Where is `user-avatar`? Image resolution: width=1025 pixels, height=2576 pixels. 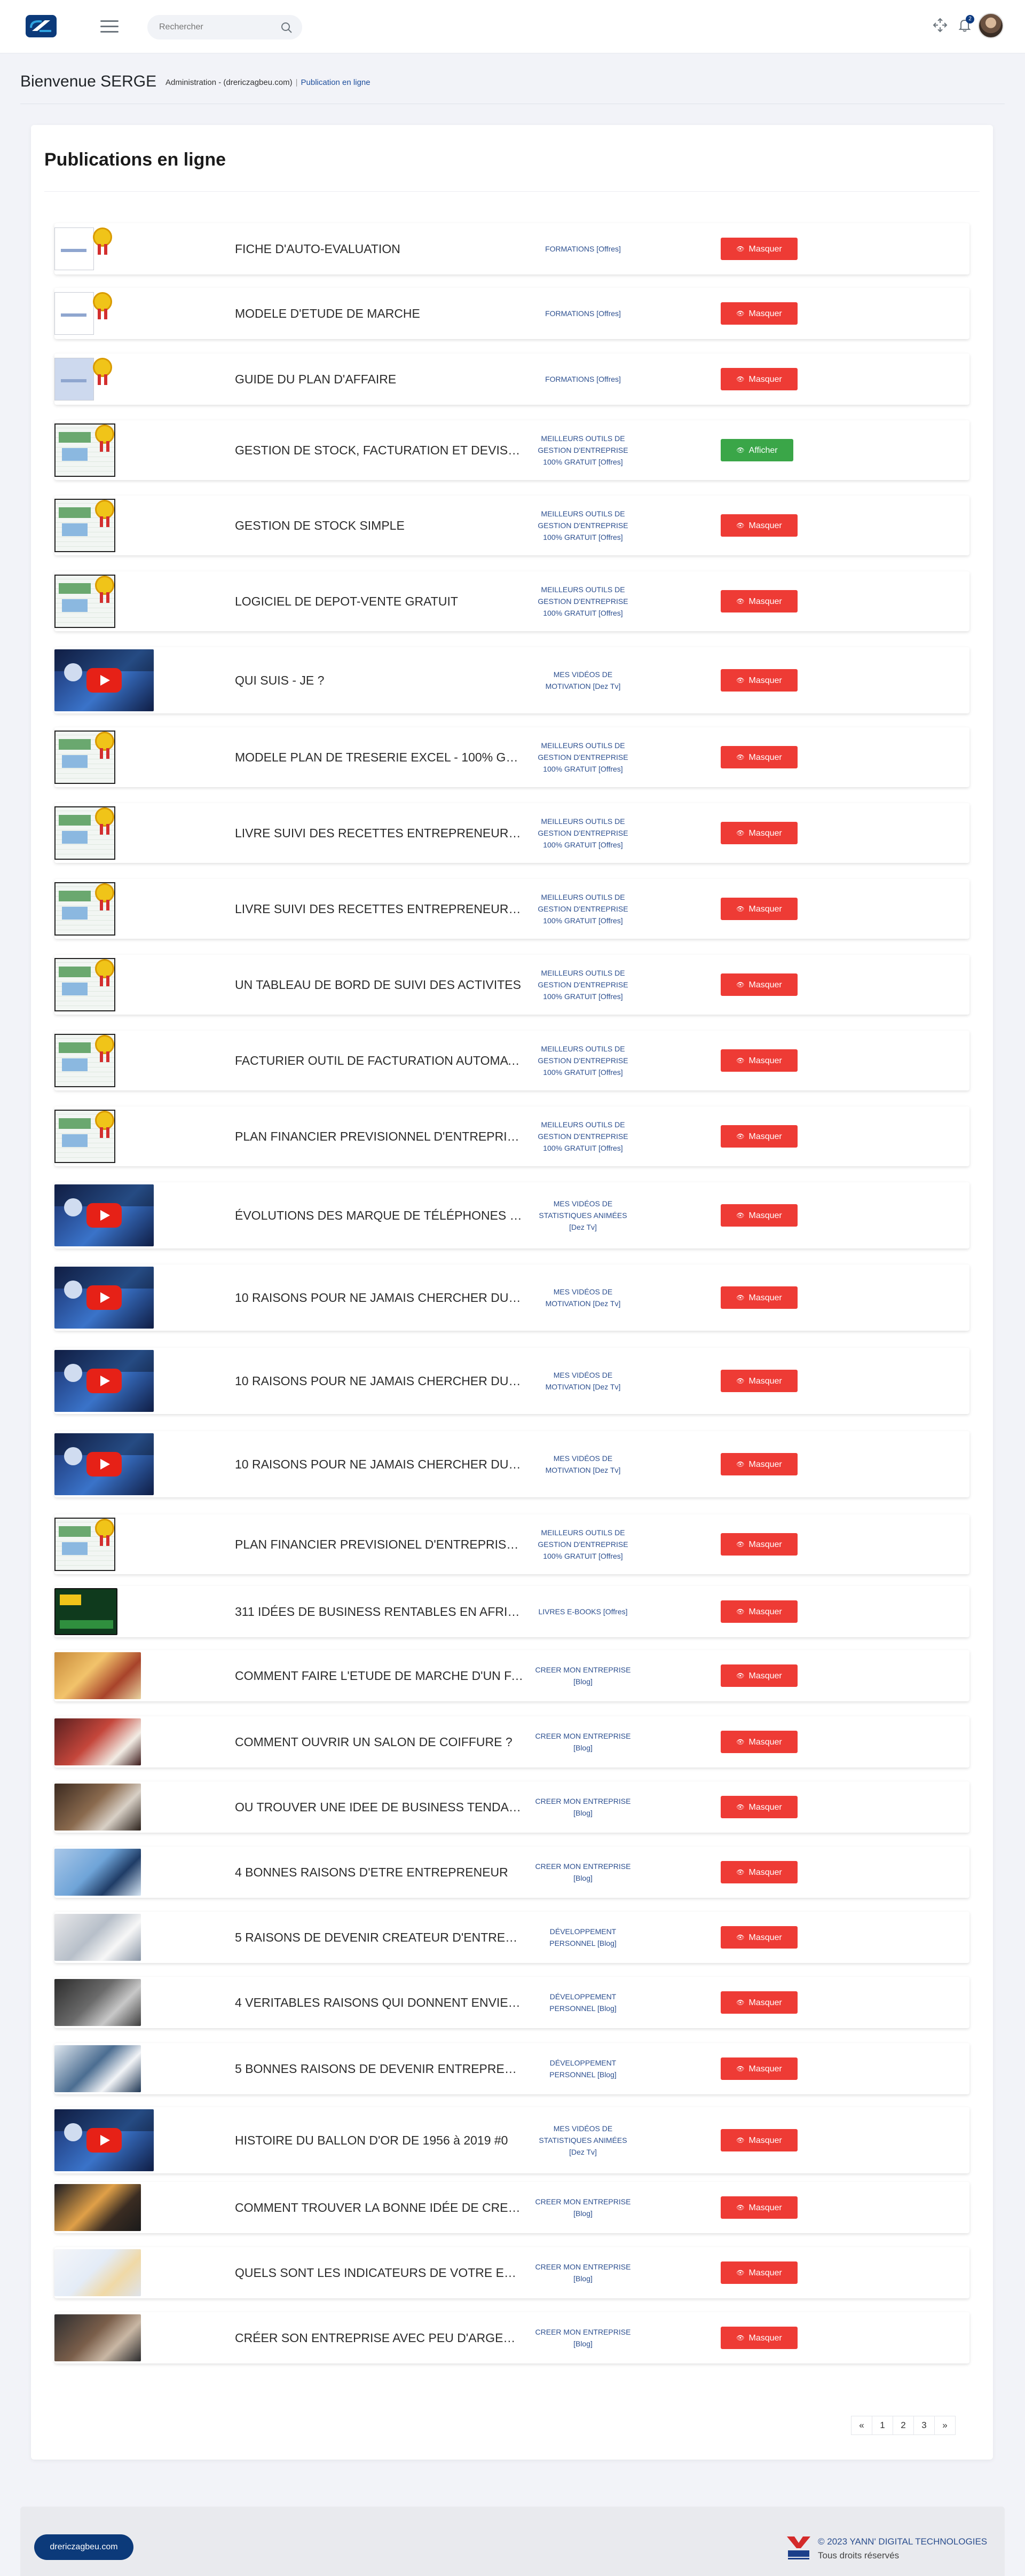
user-avatar is located at coordinates (991, 25).